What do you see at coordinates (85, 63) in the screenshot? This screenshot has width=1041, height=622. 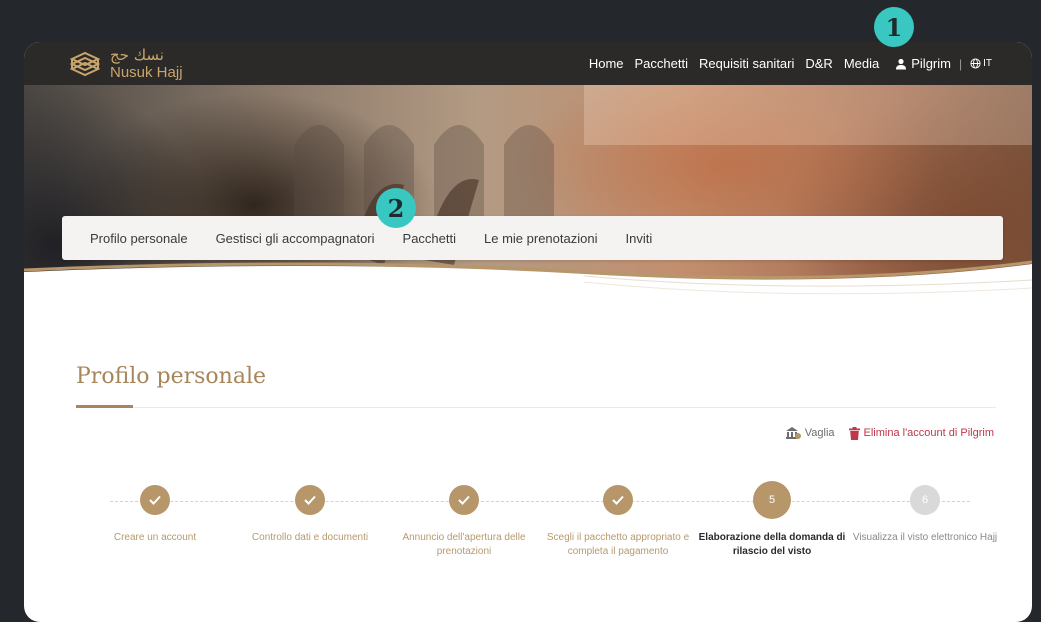 I see `kaaba-logo-icon` at bounding box center [85, 63].